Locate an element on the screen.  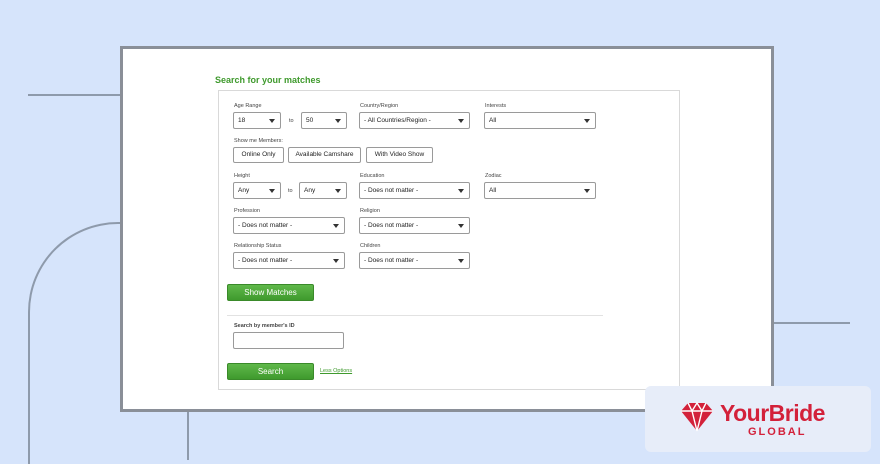
country-label: Country/Region is located at coordinates (379, 106).